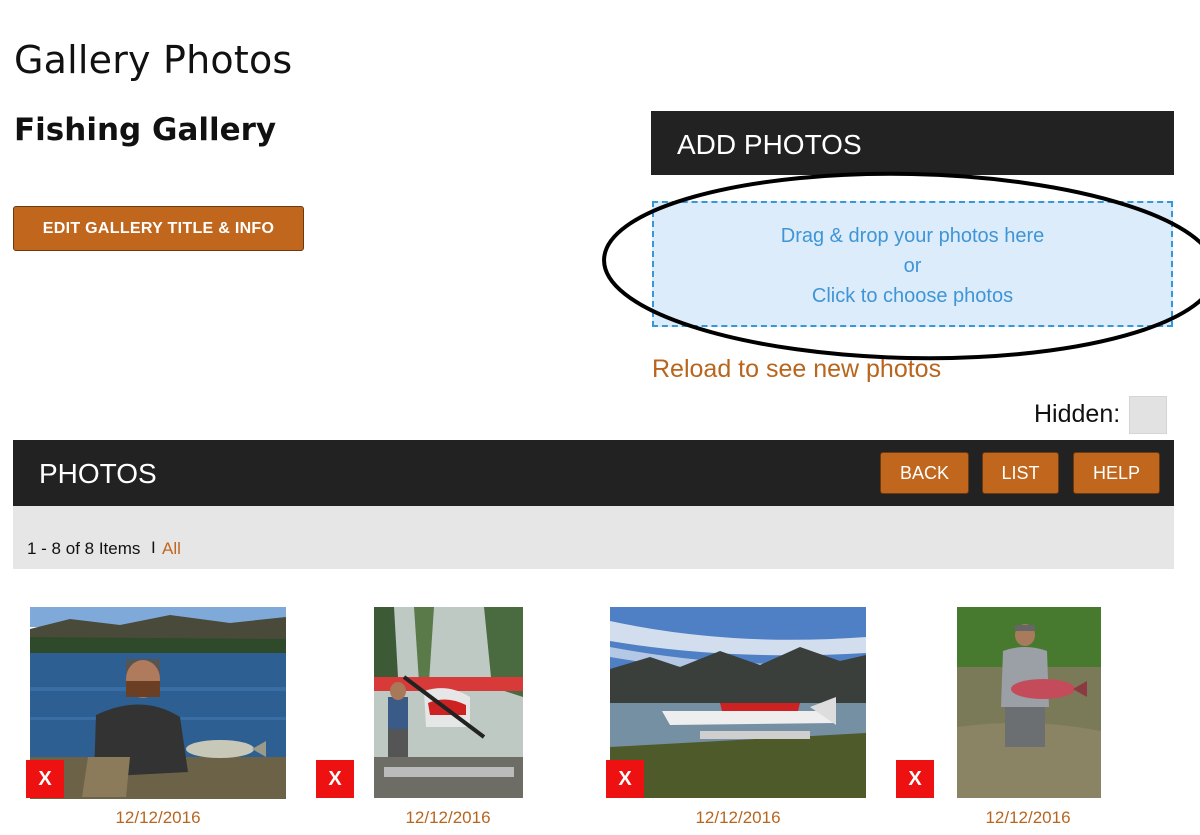  What do you see at coordinates (153, 60) in the screenshot?
I see `page-title: Gallery Photos` at bounding box center [153, 60].